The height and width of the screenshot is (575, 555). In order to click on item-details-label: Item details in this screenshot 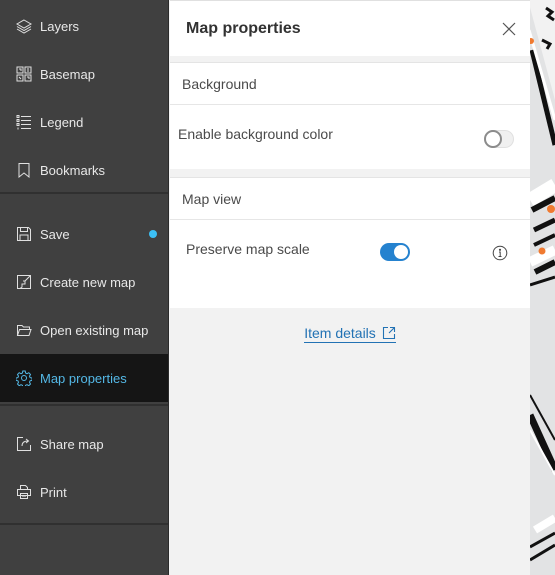, I will do `click(340, 333)`.